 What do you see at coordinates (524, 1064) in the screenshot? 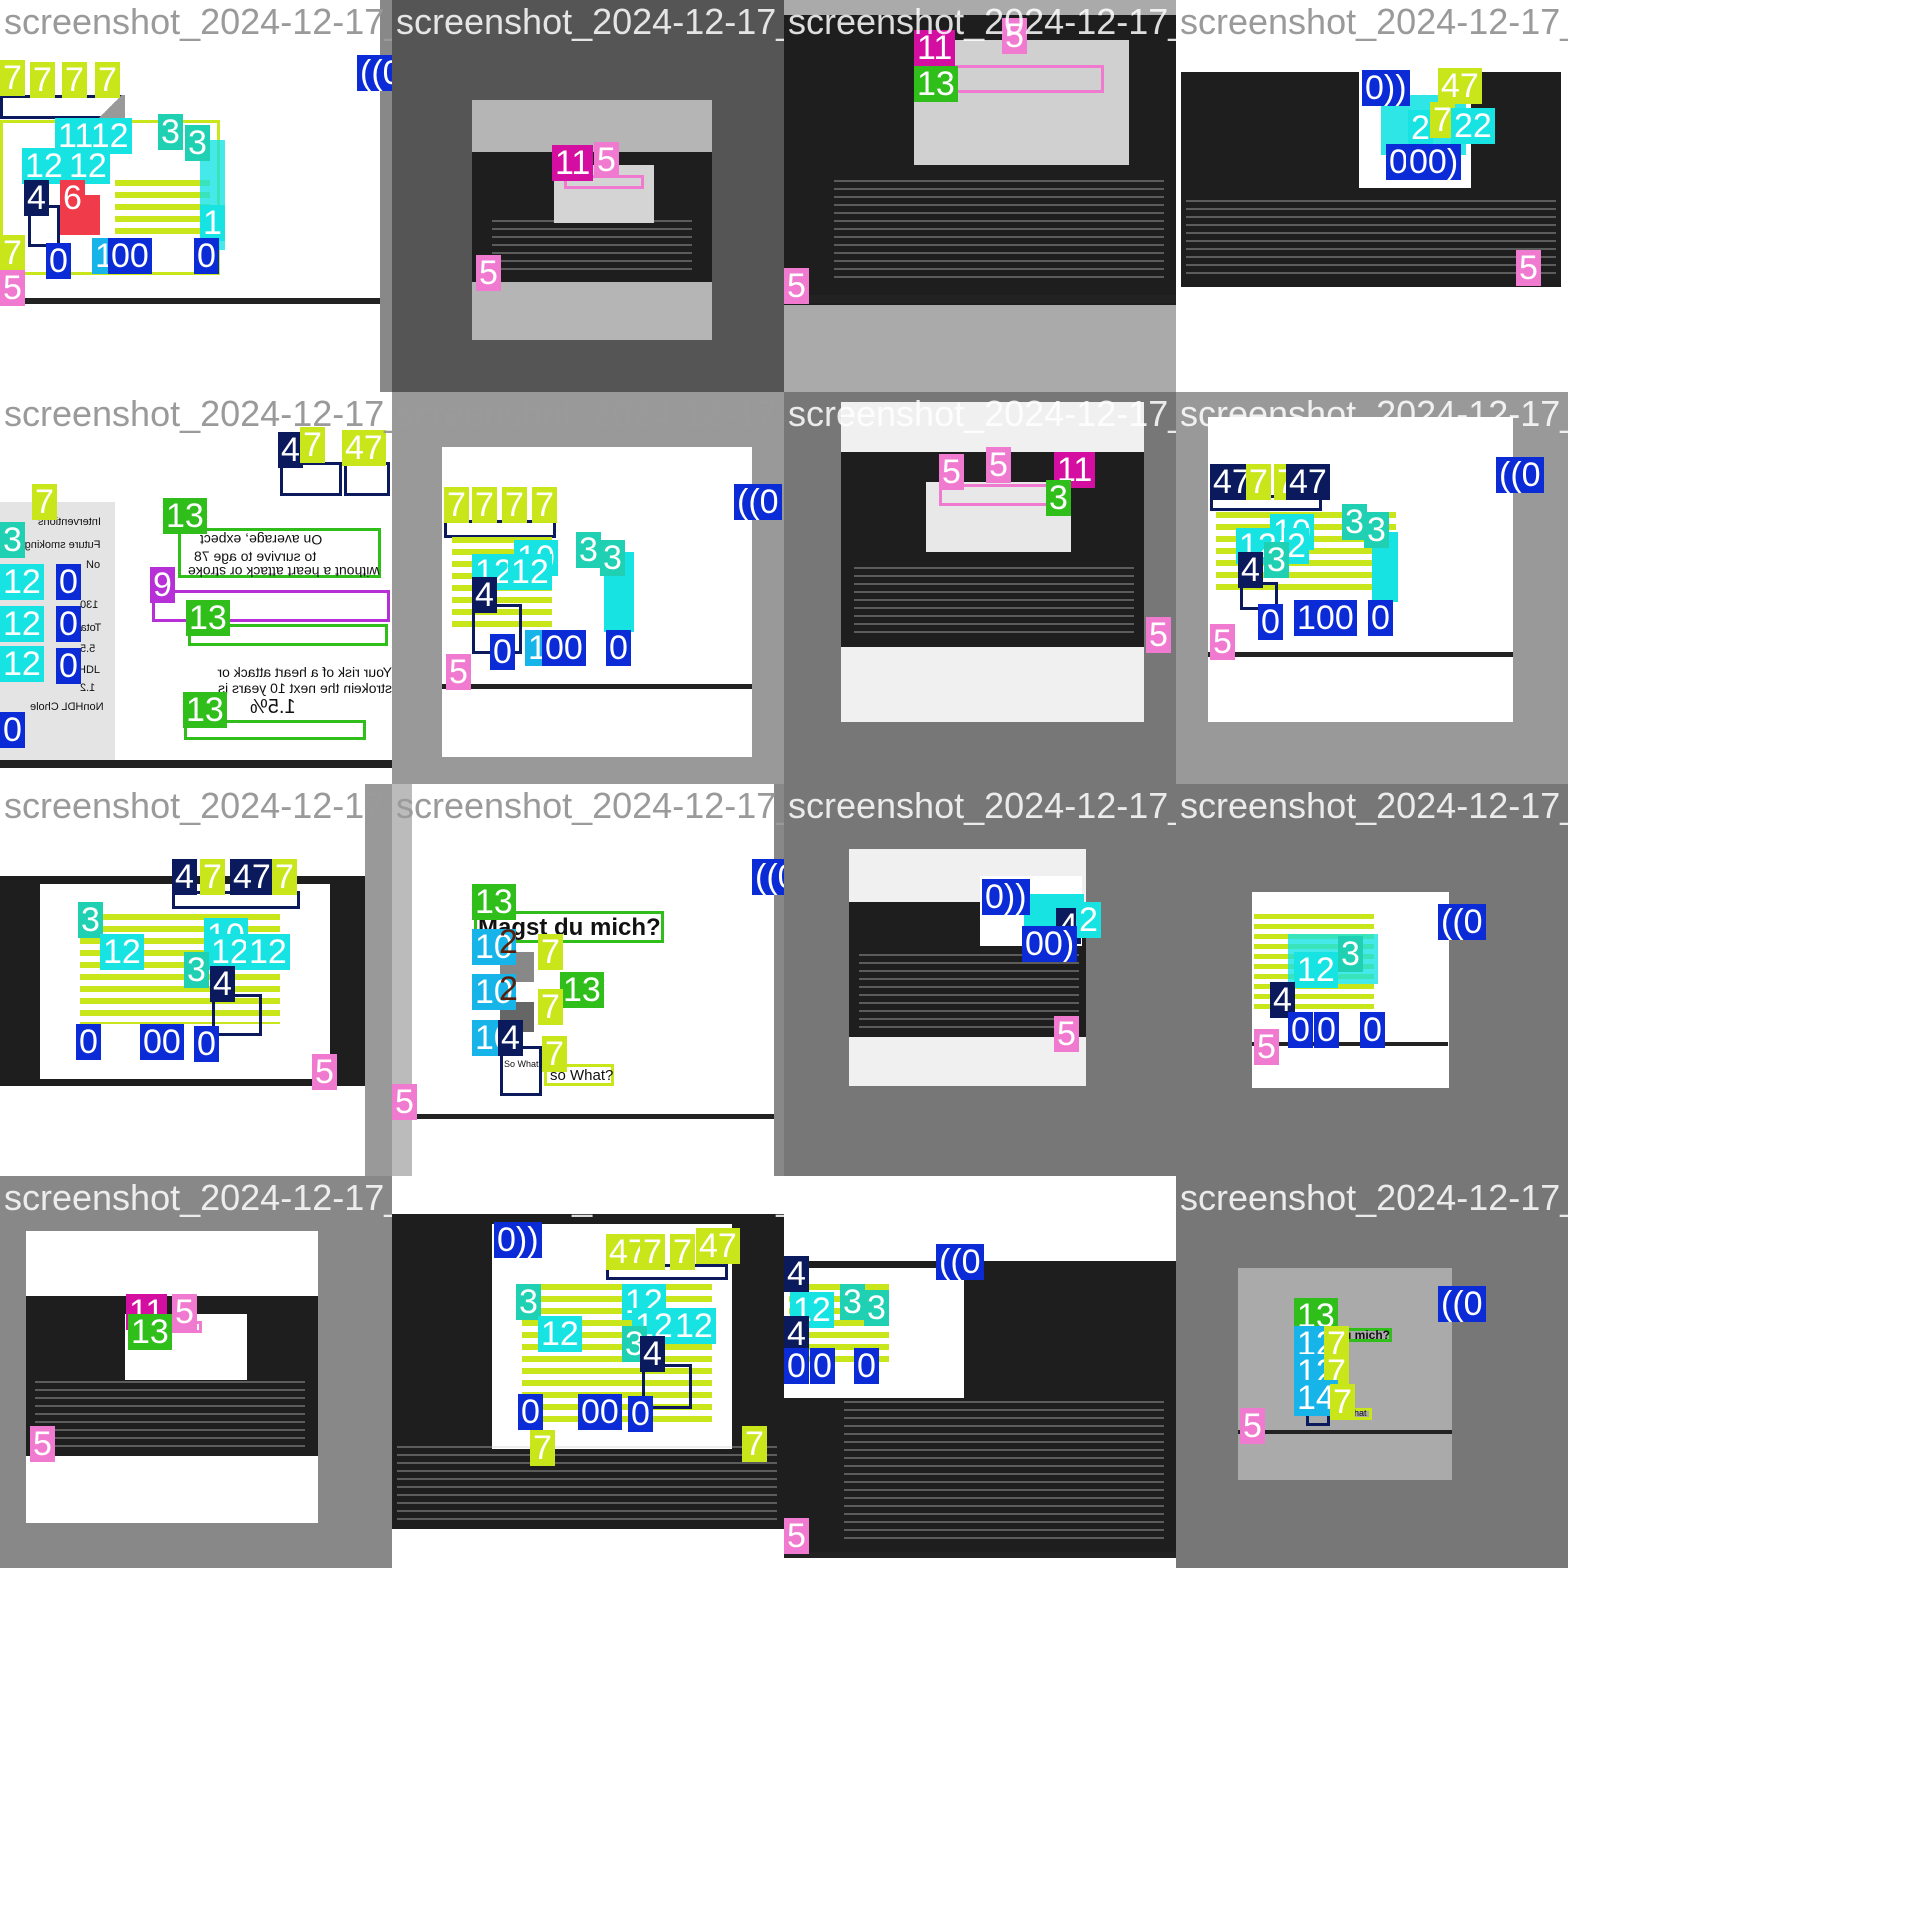
I see `so-what-image: So What?` at bounding box center [524, 1064].